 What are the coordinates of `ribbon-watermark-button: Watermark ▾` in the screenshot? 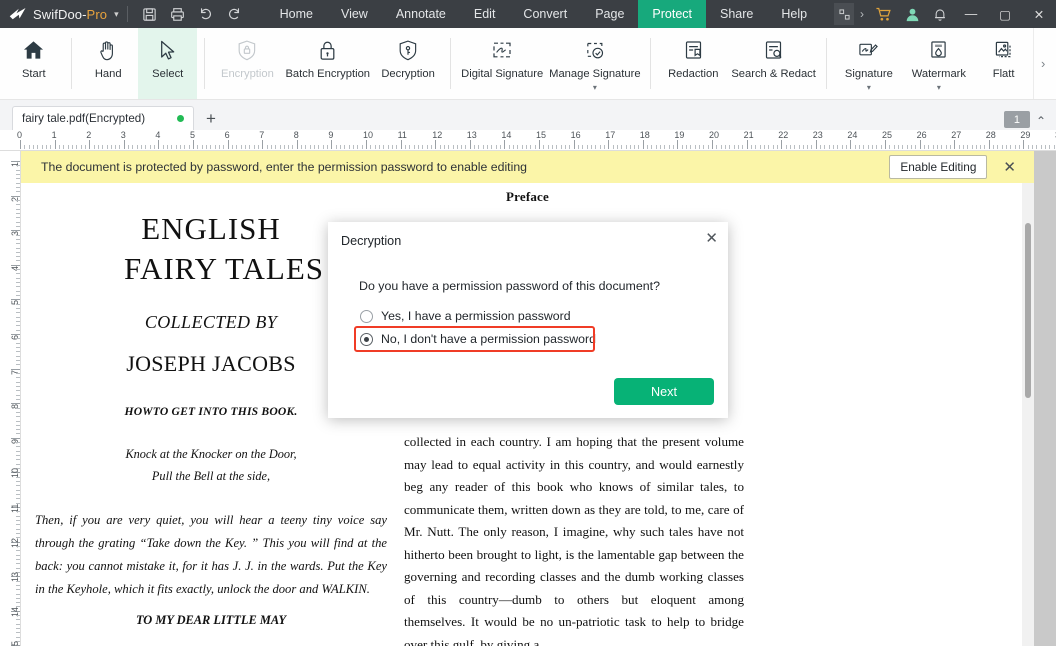 It's located at (939, 63).